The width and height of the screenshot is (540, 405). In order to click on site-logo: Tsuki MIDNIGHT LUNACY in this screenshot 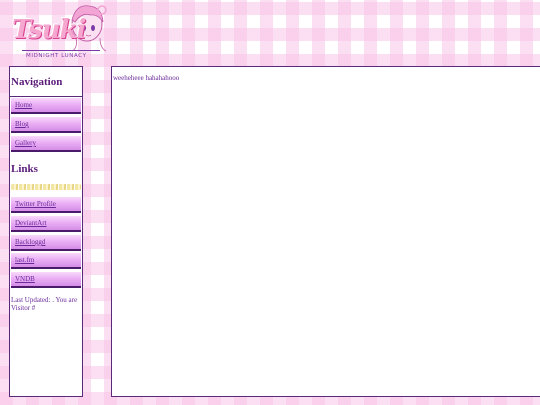, I will do `click(58, 32)`.